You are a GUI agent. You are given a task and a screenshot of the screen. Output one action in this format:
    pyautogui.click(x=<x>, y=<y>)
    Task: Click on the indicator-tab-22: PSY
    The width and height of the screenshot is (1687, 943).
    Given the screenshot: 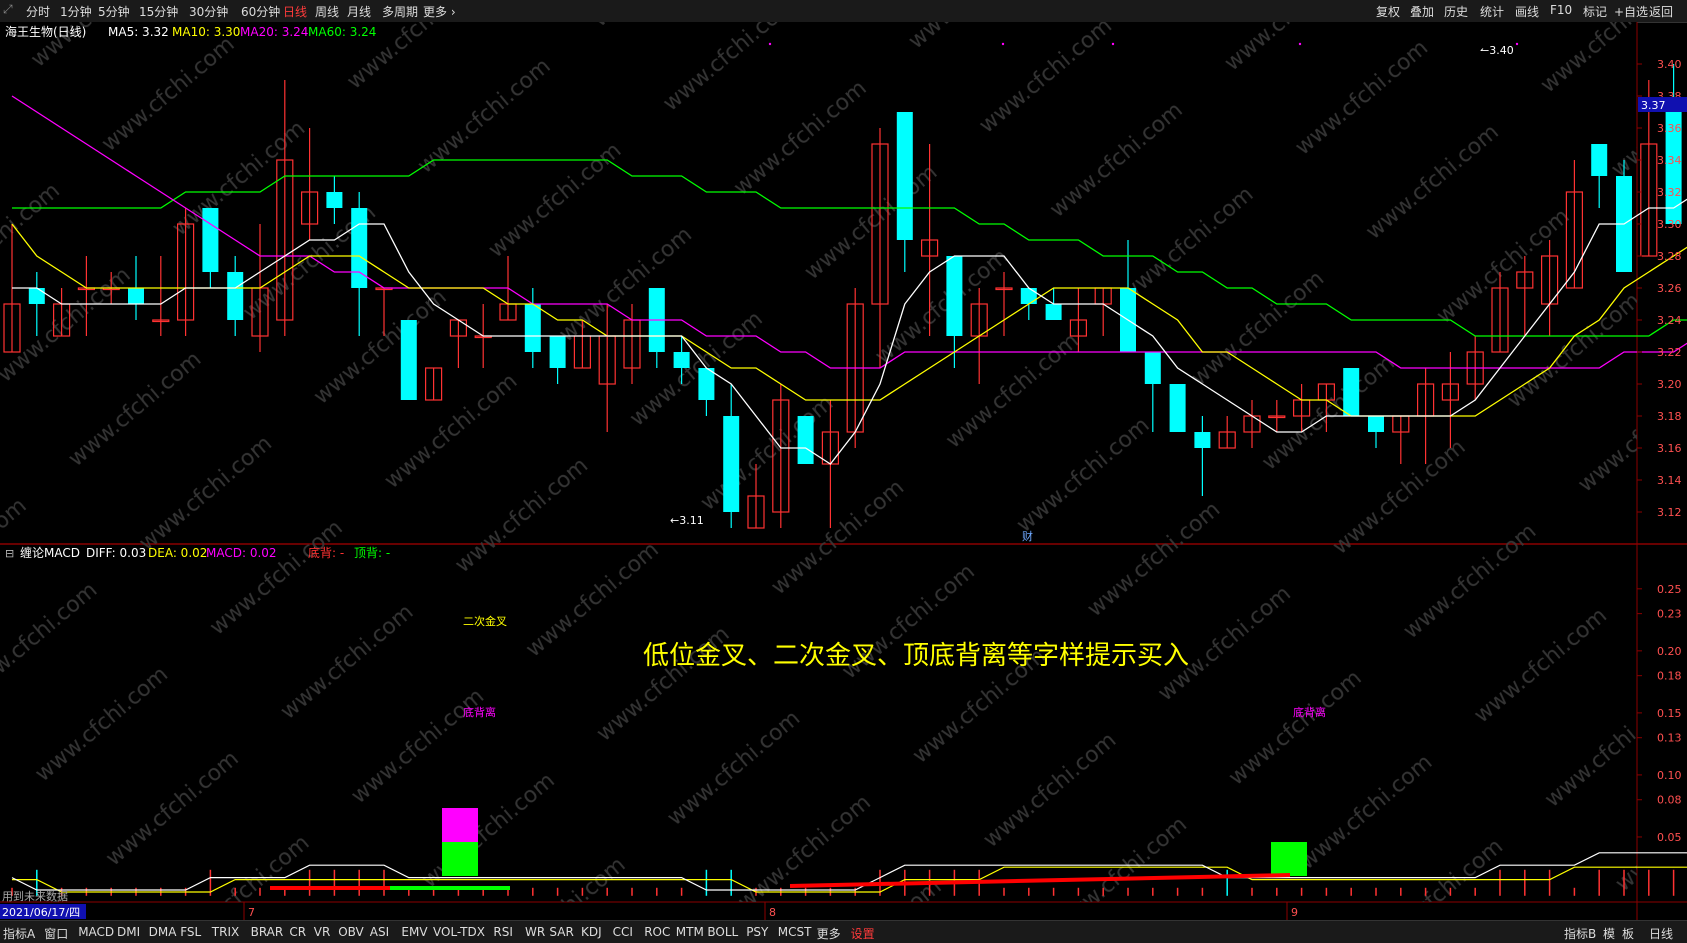 What is the action you would take?
    pyautogui.click(x=757, y=932)
    